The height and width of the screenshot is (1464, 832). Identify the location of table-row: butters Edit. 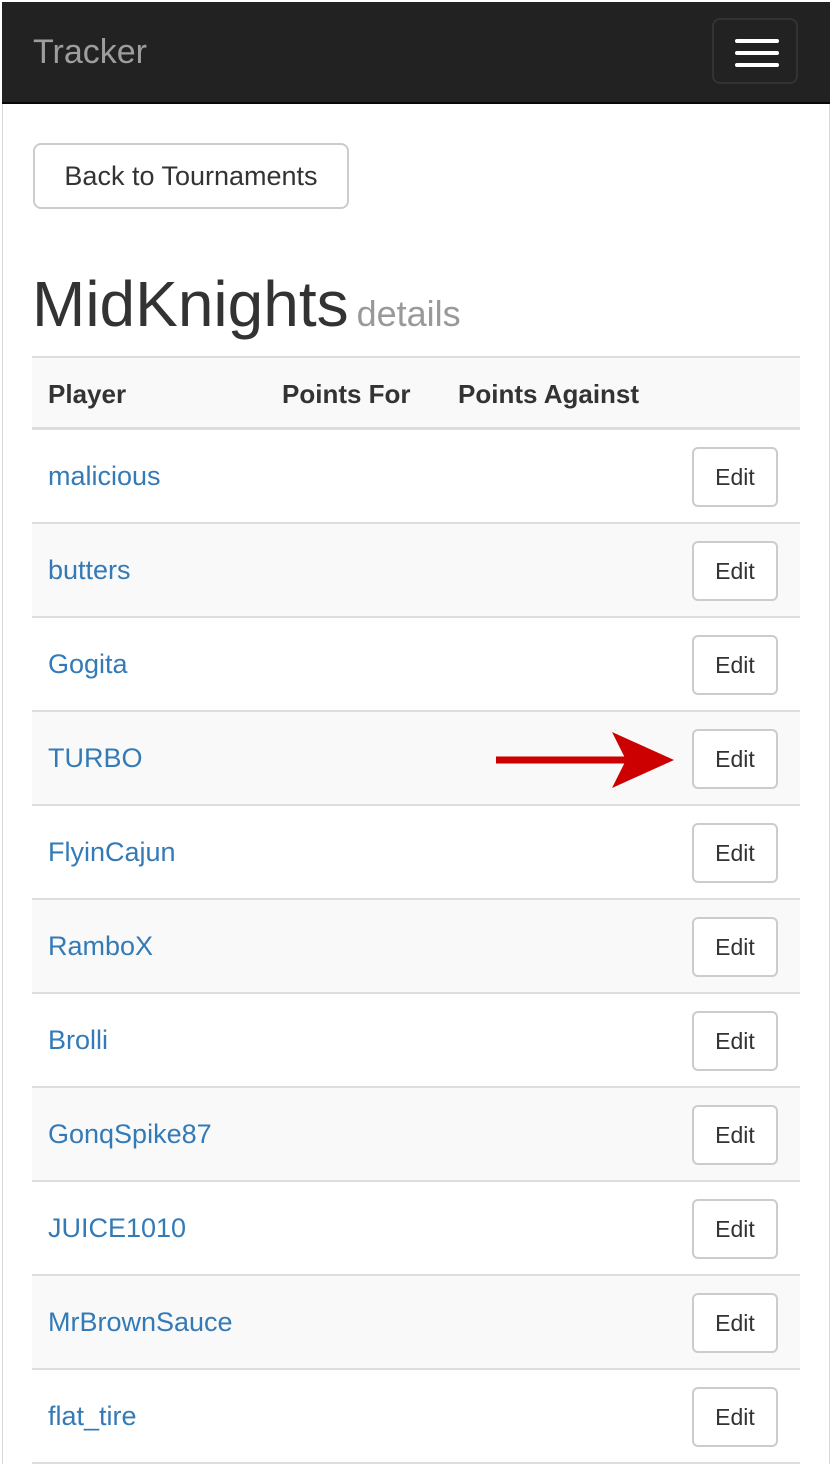
(416, 571).